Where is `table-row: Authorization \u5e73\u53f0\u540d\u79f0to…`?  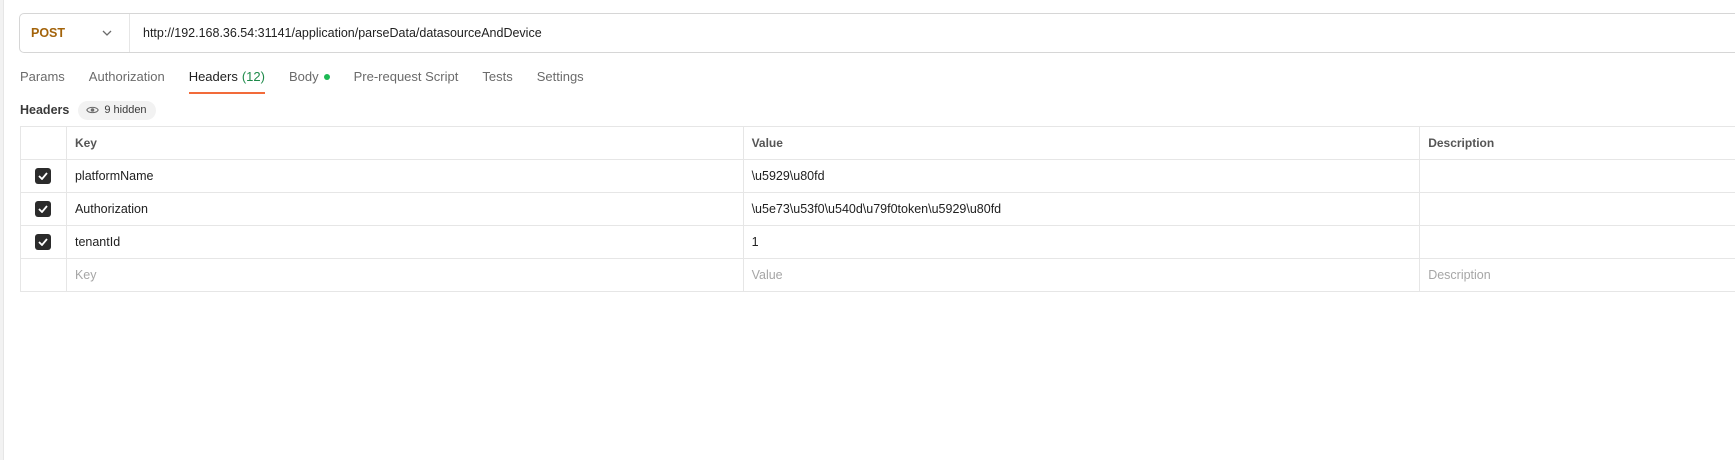
table-row: Authorization \u5e73\u53f0\u540d\u79f0to… is located at coordinates (878, 209).